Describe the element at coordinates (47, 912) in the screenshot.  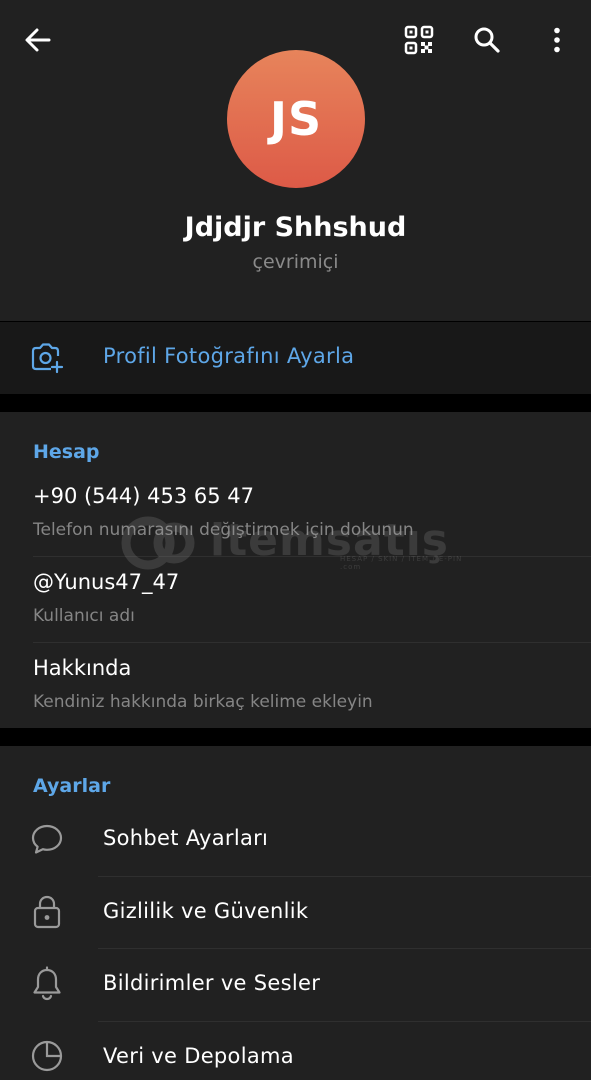
I see `lock-icon` at that location.